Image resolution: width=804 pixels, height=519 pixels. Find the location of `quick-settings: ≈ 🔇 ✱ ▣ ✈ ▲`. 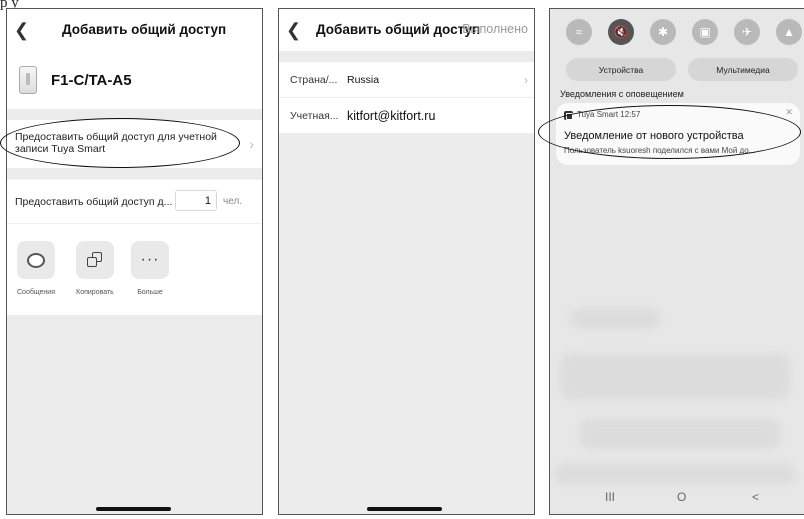

quick-settings: ≈ 🔇 ✱ ▣ ✈ ▲ is located at coordinates (677, 30).